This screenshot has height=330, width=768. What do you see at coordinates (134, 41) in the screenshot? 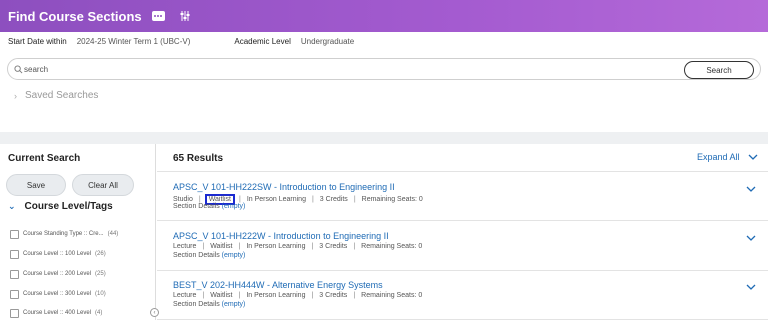
I see `start-date-value: 2024-25 Winter Term 1 (UBC-V)` at bounding box center [134, 41].